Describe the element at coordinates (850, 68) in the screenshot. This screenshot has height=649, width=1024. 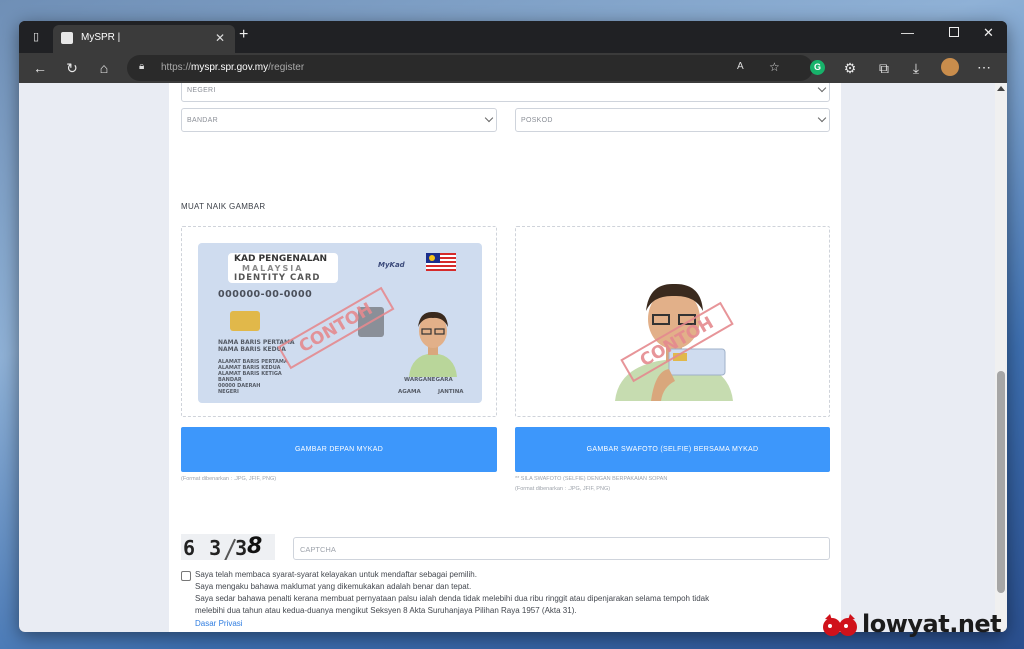
I see `extensions-icon: ⚙` at that location.